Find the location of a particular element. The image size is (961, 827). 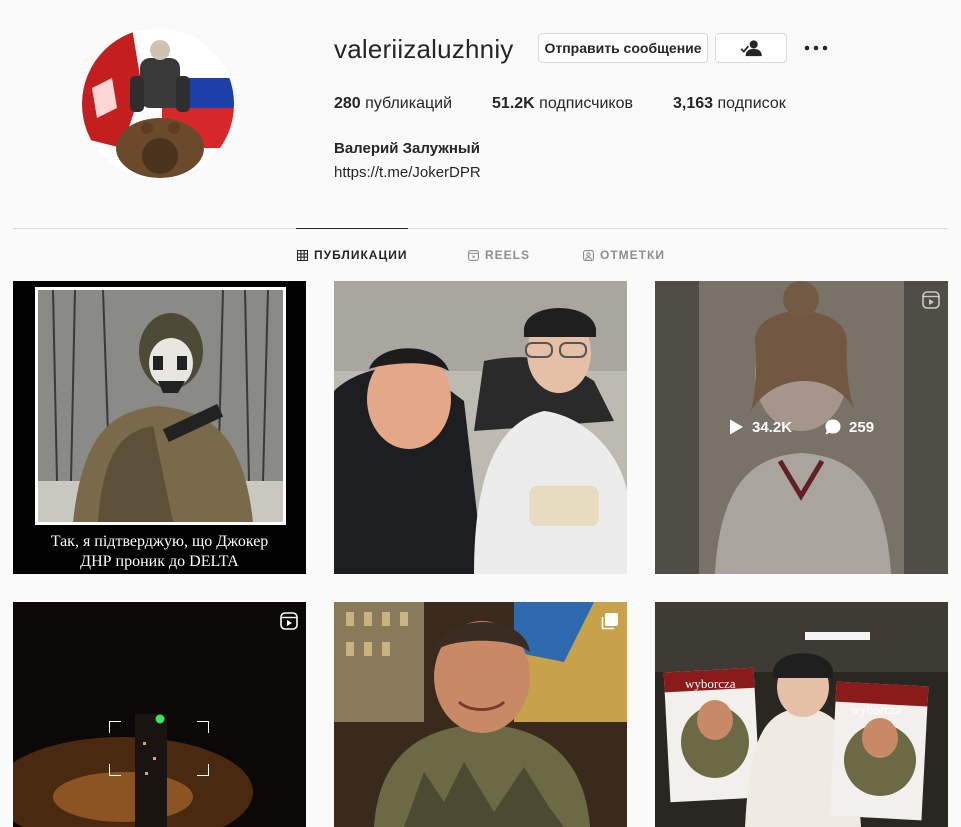

tab-tagged-label: ОТМЕТКИ is located at coordinates (632, 255).